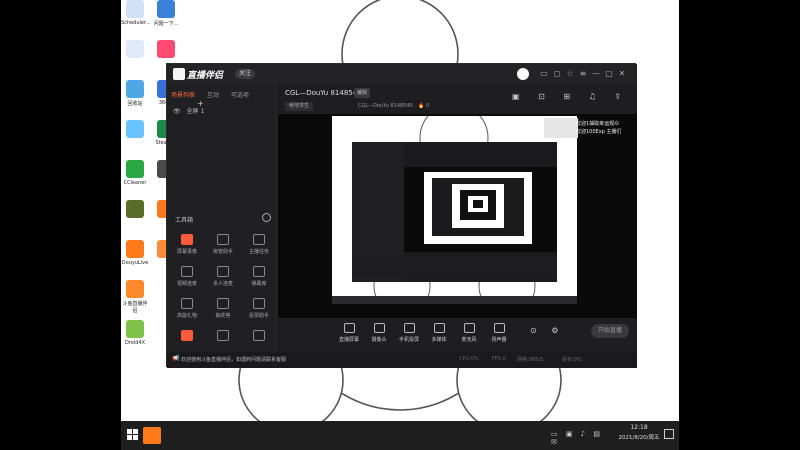 This screenshot has height=450, width=800. Describe the element at coordinates (186, 316) in the screenshot. I see `tool-label: 高能礼物` at that location.